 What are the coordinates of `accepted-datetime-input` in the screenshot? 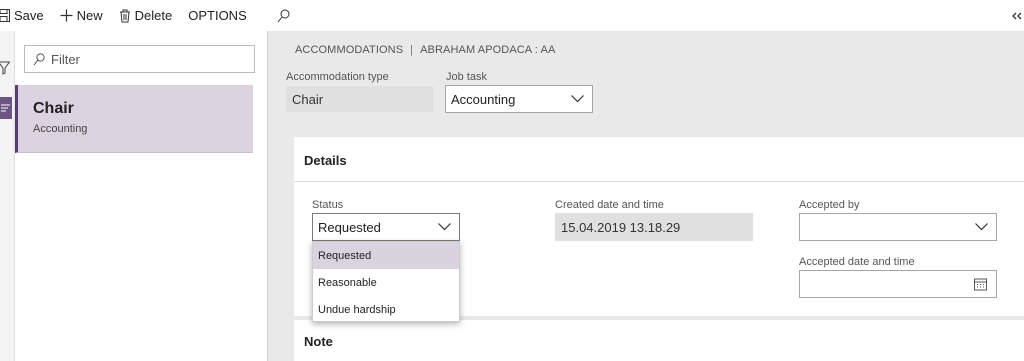 It's located at (898, 284).